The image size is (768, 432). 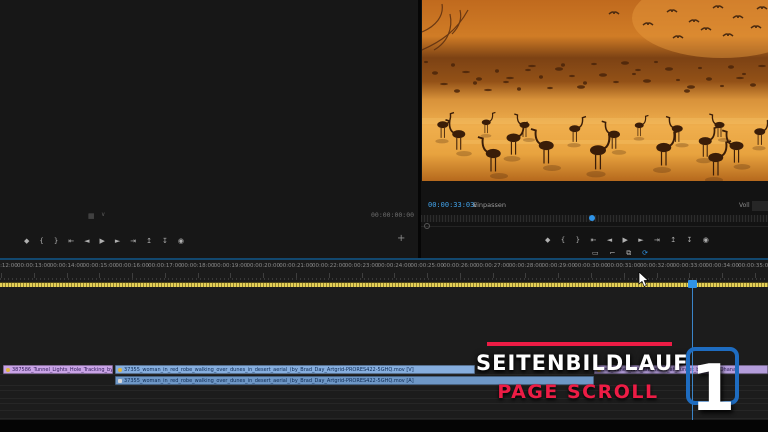 I want to click on comparison-view-button: ⟳, so click(x=645, y=253).